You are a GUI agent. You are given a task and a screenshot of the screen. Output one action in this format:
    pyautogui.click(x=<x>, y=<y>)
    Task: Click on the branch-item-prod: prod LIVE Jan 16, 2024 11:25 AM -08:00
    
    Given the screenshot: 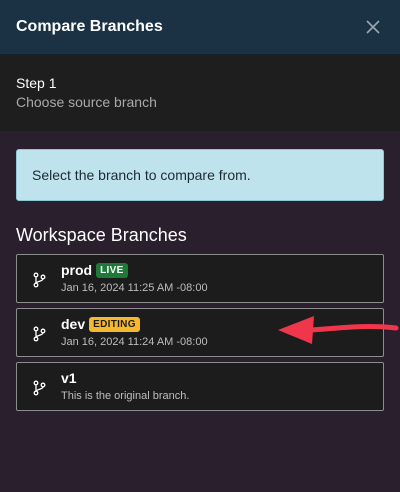 What is the action you would take?
    pyautogui.click(x=200, y=278)
    